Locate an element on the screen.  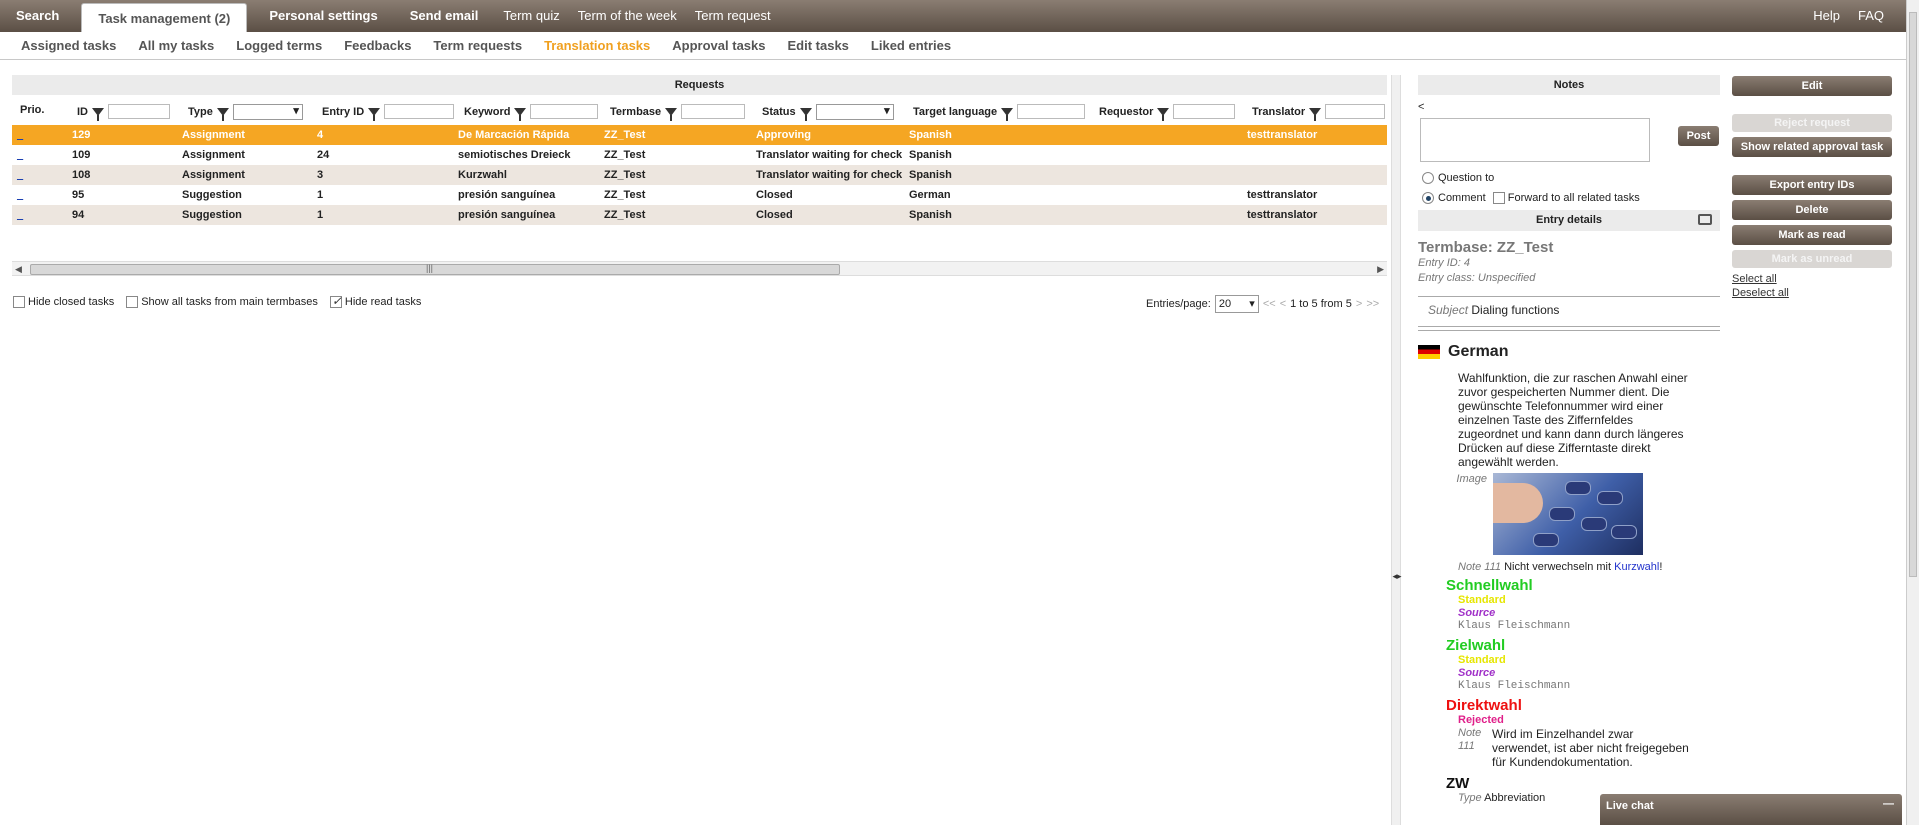
subnav-feedbacks: Feedbacks is located at coordinates (377, 45).